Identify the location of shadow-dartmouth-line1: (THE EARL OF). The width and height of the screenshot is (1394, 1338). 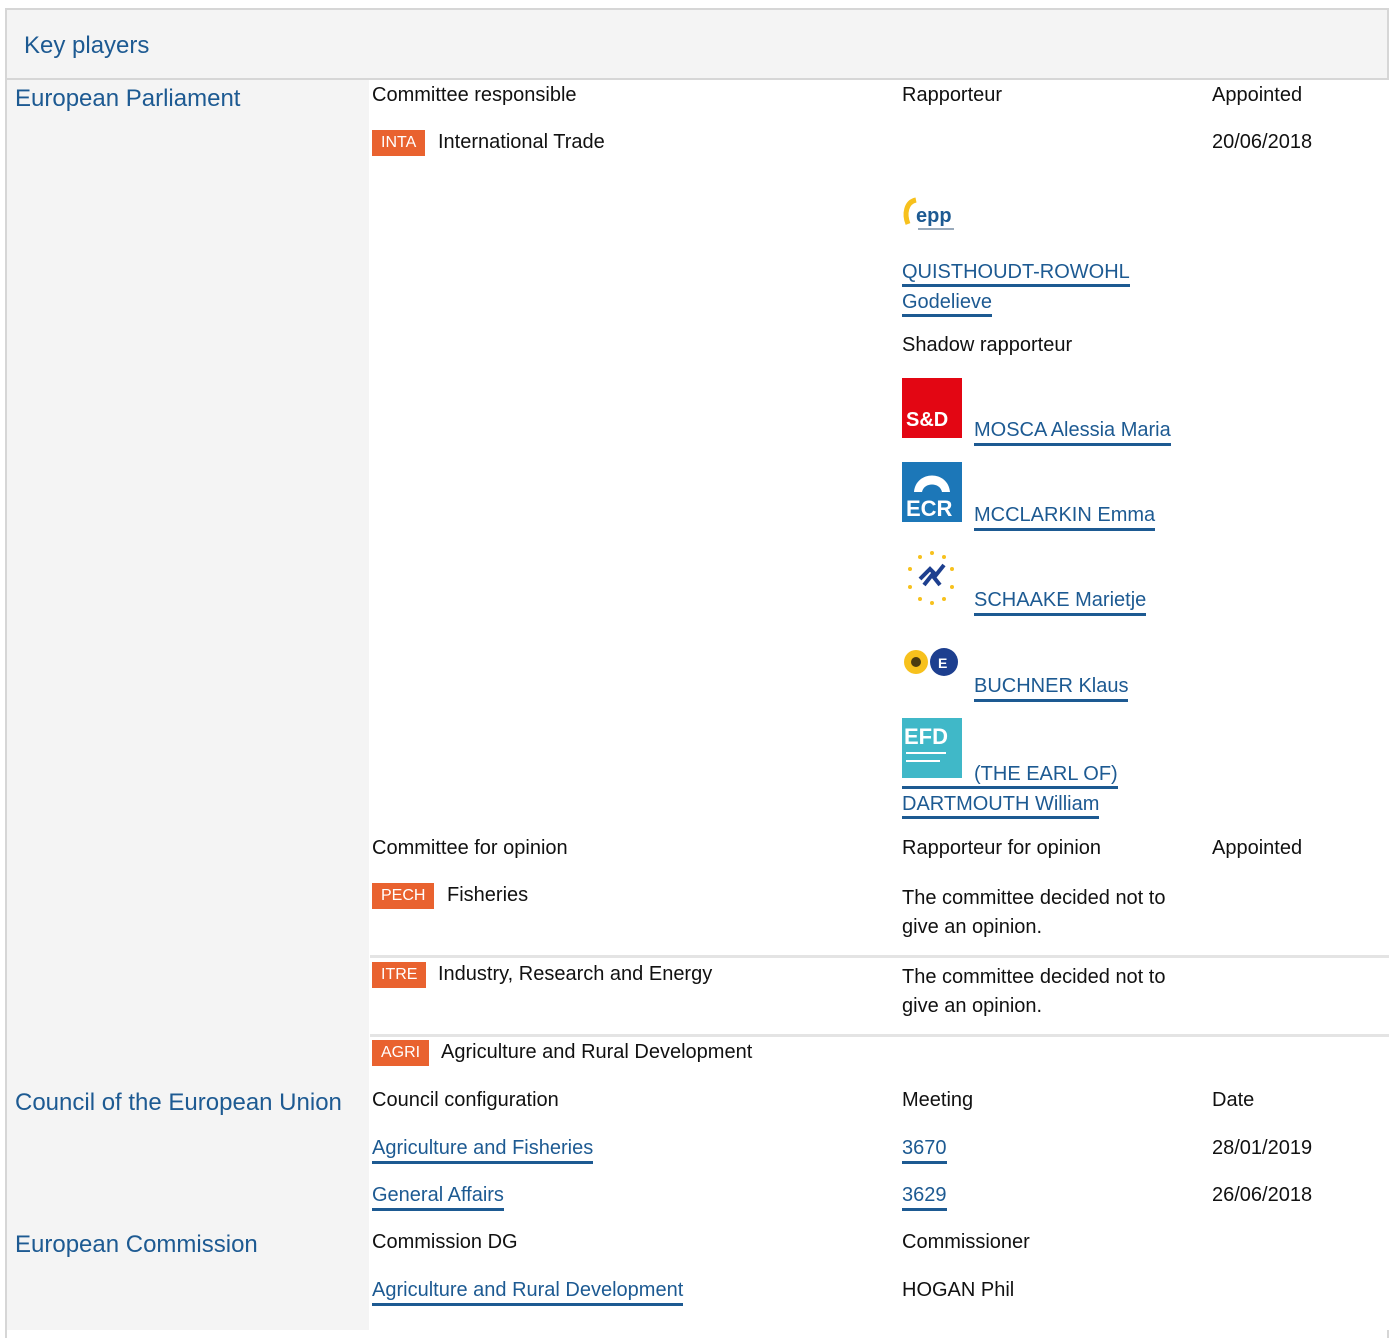
(1046, 774).